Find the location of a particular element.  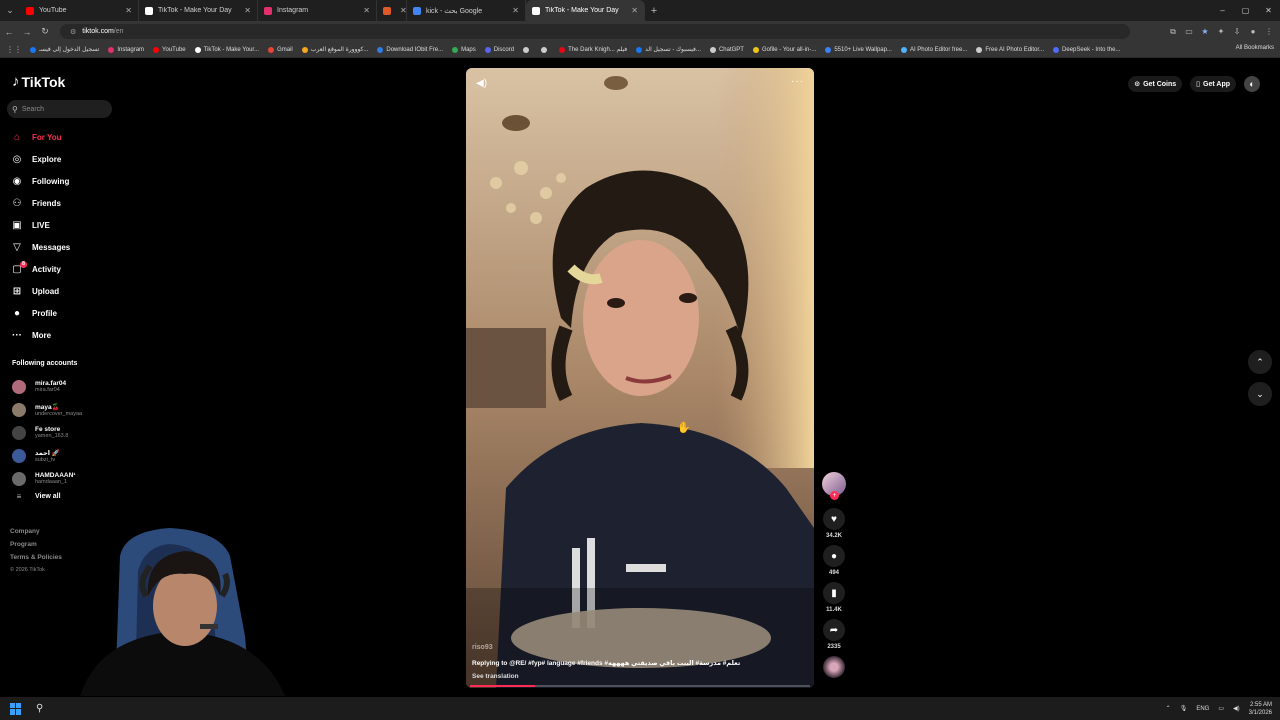

sidebar-item-upload: ⊞ Upload is located at coordinates (70, 291).